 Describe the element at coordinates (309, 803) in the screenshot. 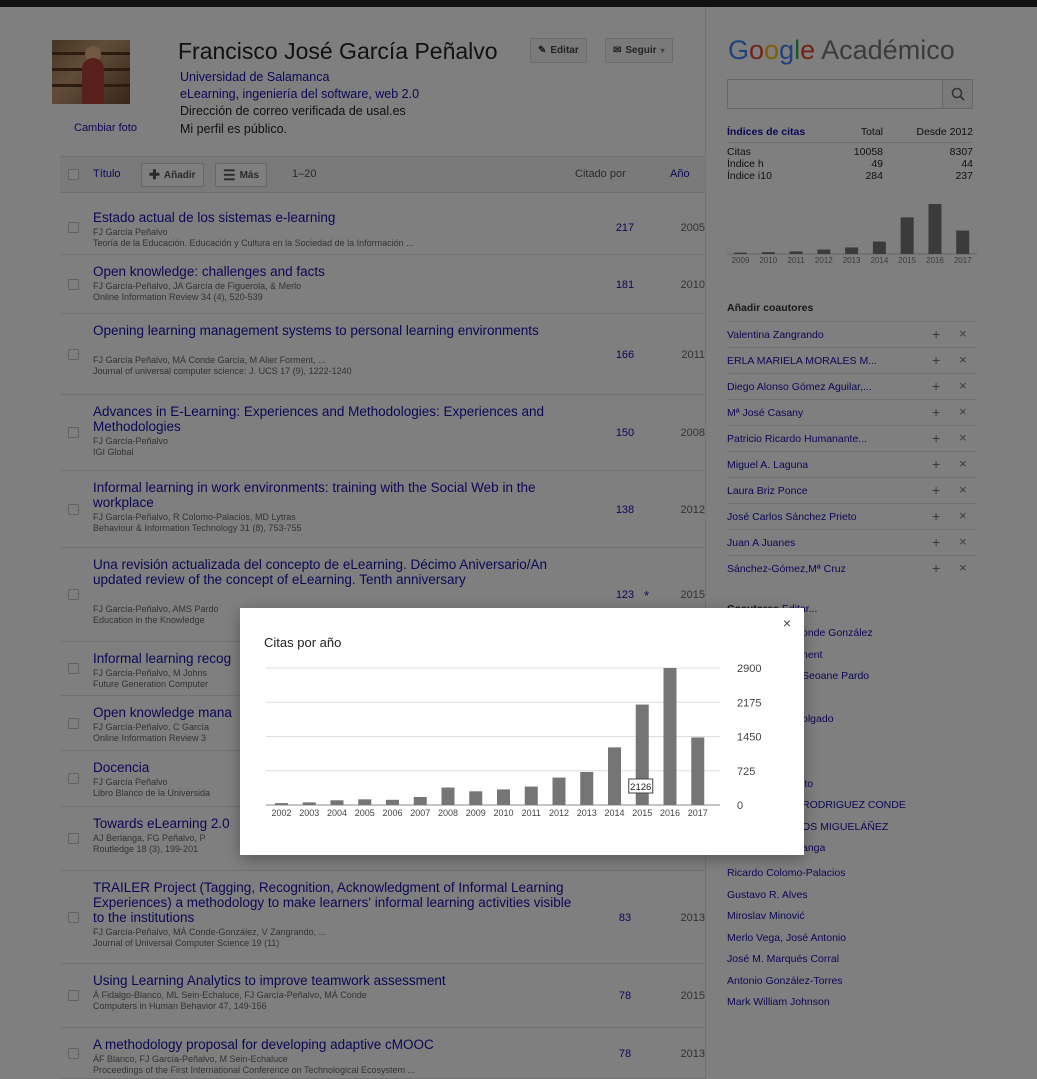

I see `bar-2003` at that location.